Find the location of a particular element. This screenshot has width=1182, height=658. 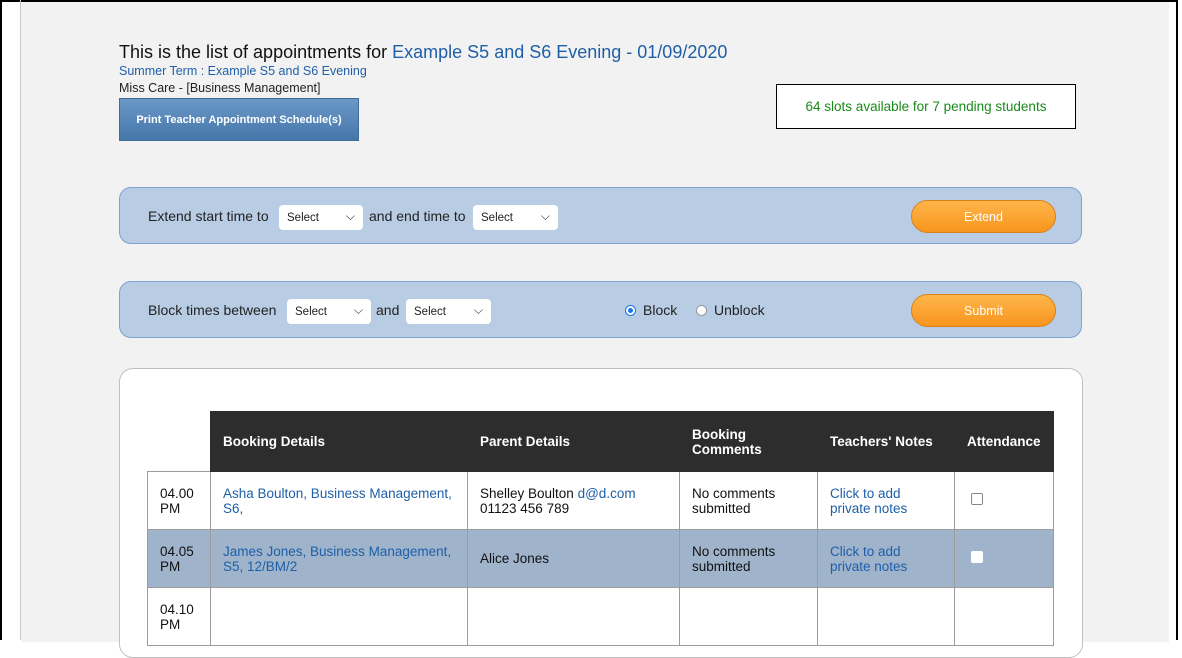

extend-end-label: and end time to is located at coordinates (417, 216).